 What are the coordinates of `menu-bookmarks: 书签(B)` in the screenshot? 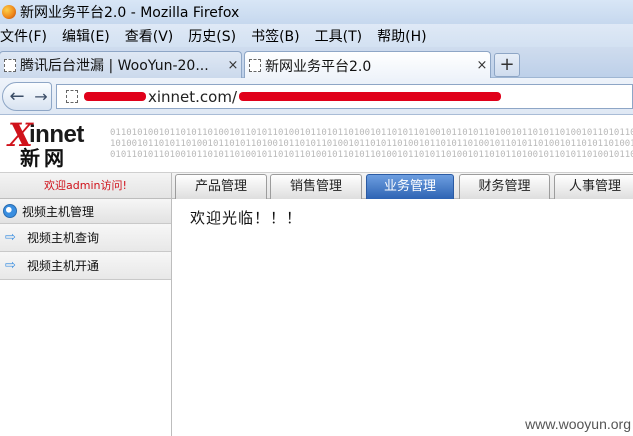 It's located at (275, 36).